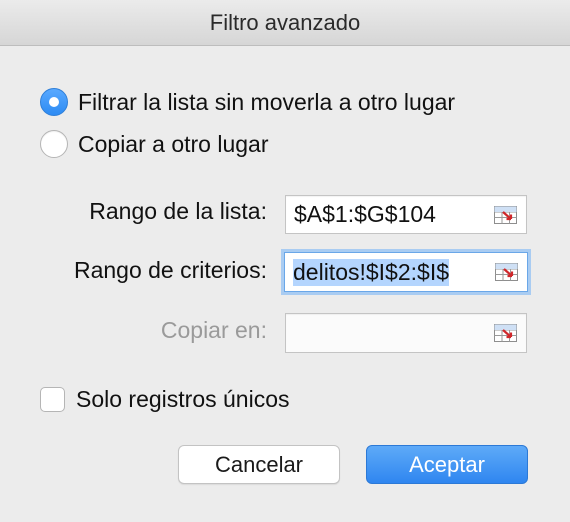 This screenshot has height=522, width=570. I want to click on unique-records-option: Solo registros únicos, so click(165, 399).